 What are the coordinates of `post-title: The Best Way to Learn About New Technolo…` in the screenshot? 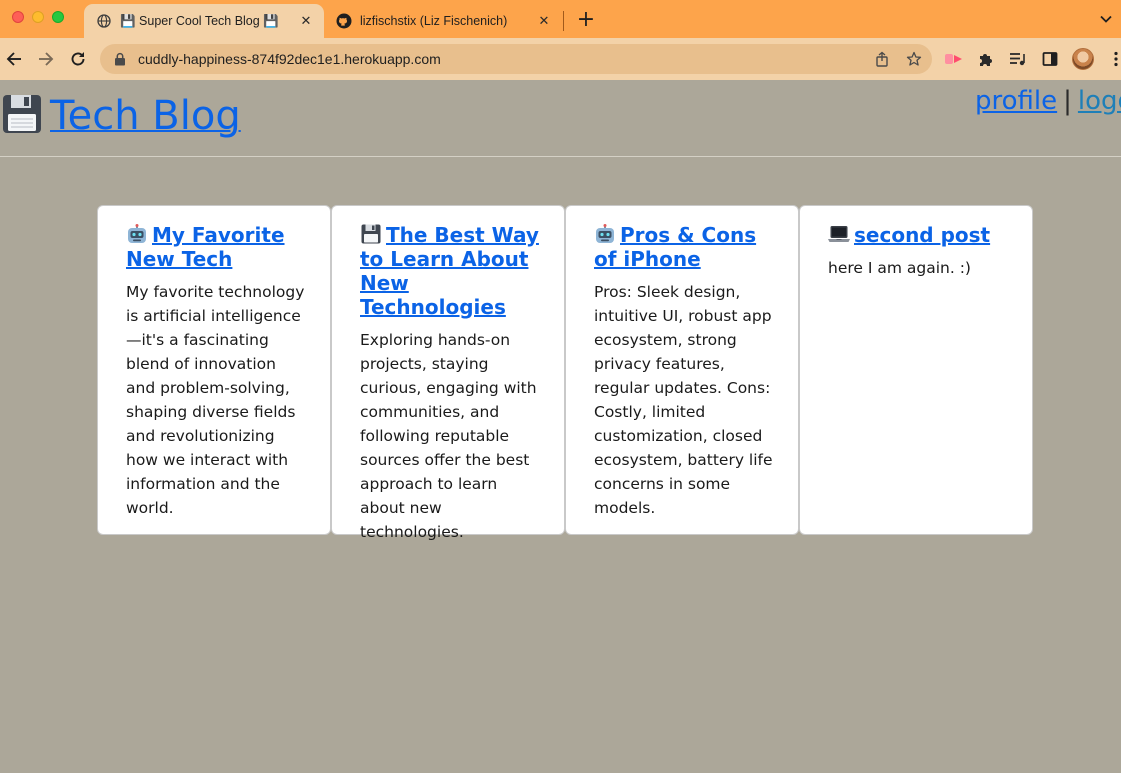 It's located at (451, 271).